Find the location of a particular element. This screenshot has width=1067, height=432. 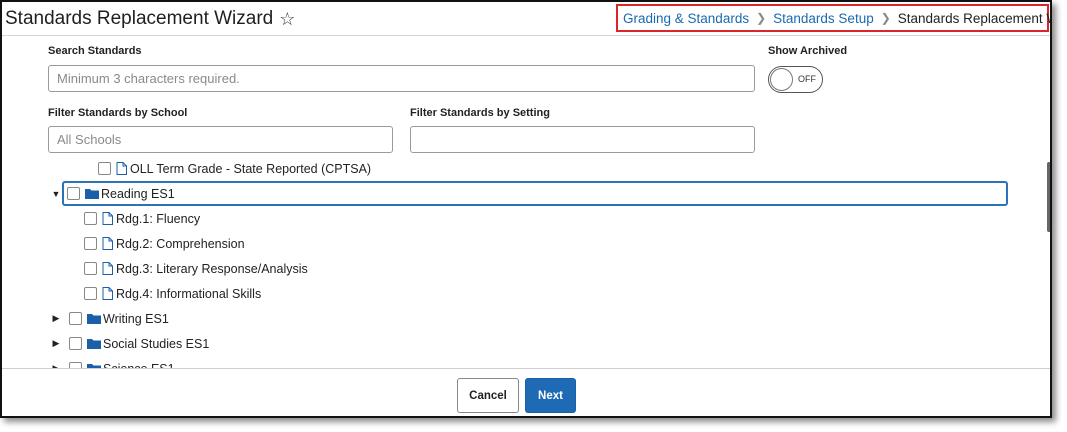

tree-item-label: Rdg.3: Literary Response/Analysis is located at coordinates (212, 268).